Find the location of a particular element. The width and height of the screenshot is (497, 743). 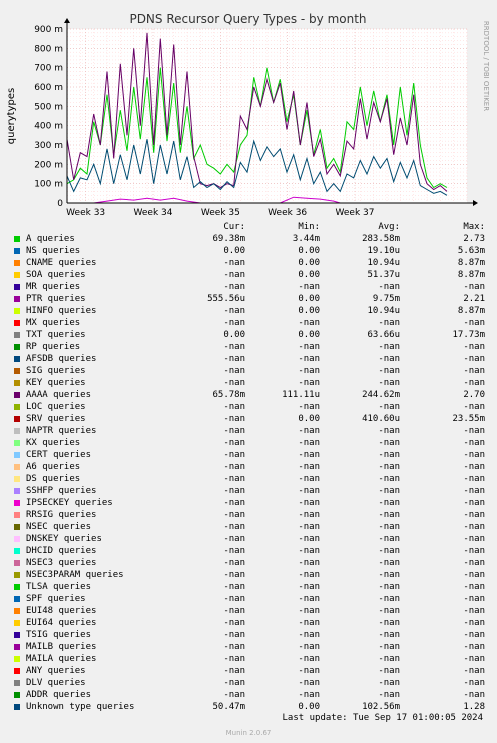

legend-name: SOA queries is located at coordinates (56, 275).